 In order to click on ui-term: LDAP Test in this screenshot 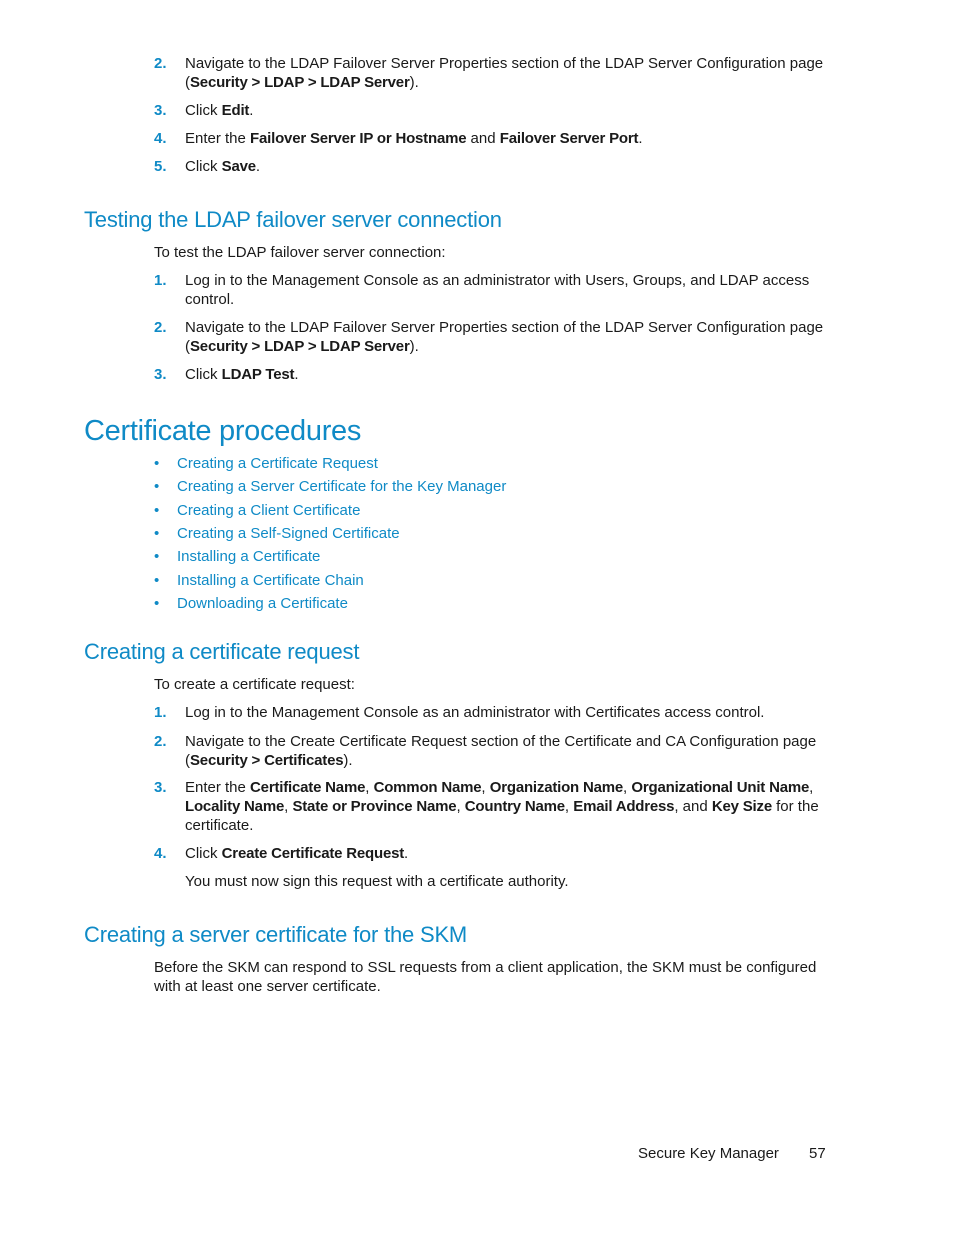, I will do `click(258, 374)`.